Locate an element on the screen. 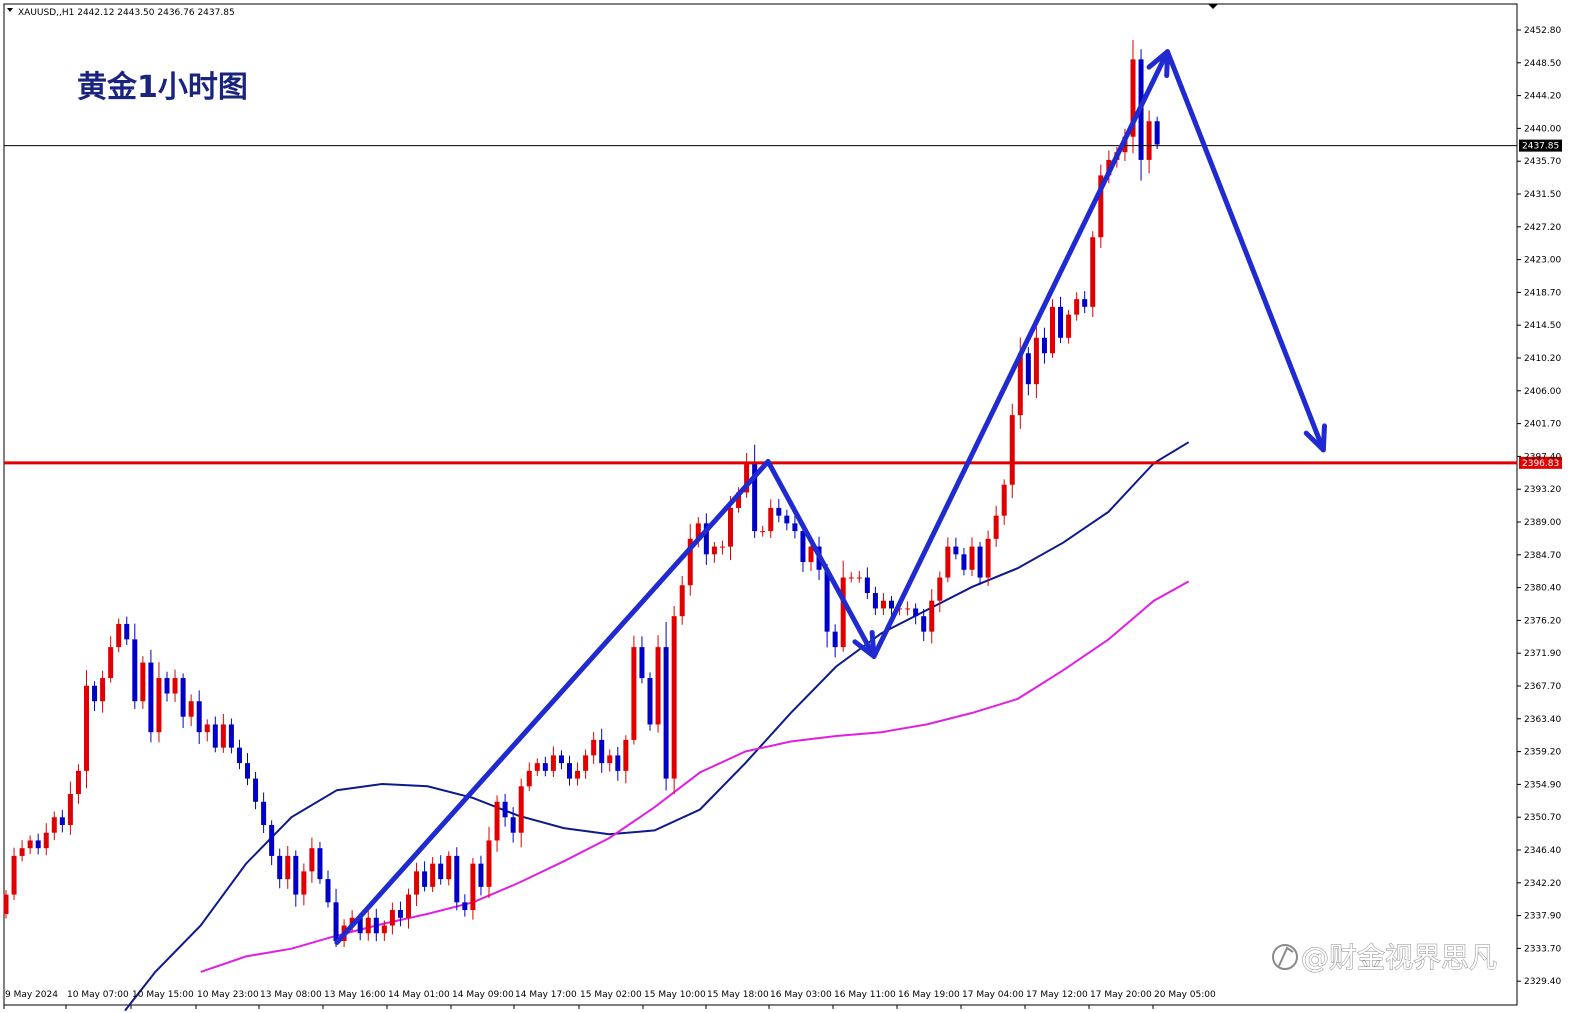 The height and width of the screenshot is (1013, 1573). x-tick-label: 14 May 01:00 is located at coordinates (419, 995).